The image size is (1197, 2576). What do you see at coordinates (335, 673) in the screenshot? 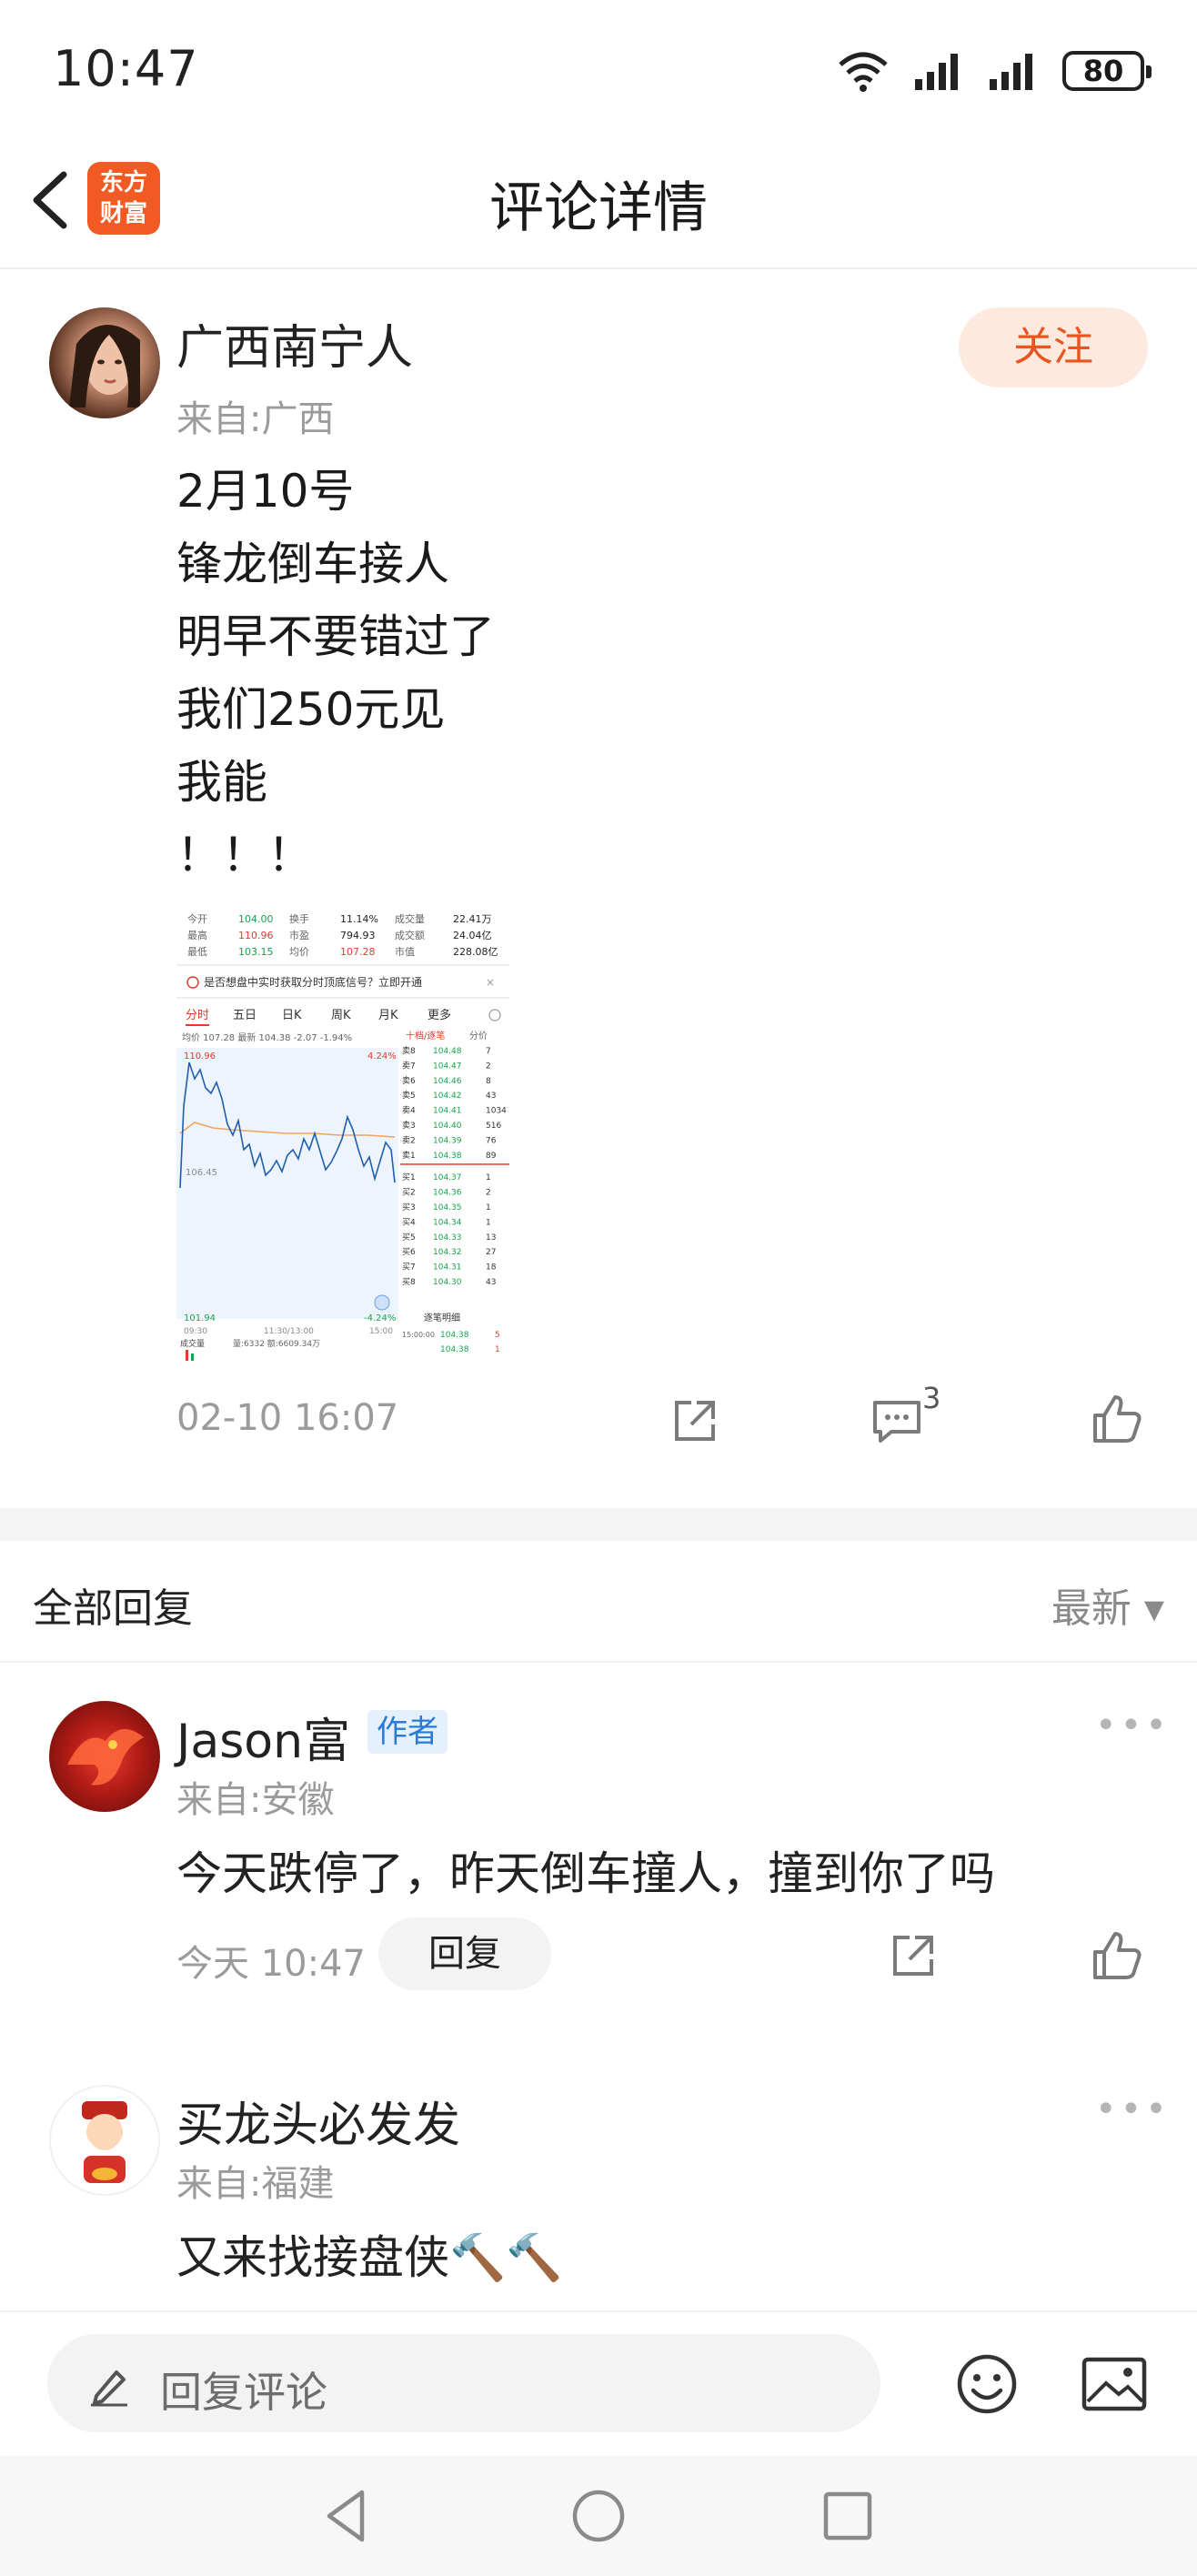
I see `post-body: 2月10号 锋龙倒车接人 明早不要错过了 我们250元见 我能 ！！！` at bounding box center [335, 673].